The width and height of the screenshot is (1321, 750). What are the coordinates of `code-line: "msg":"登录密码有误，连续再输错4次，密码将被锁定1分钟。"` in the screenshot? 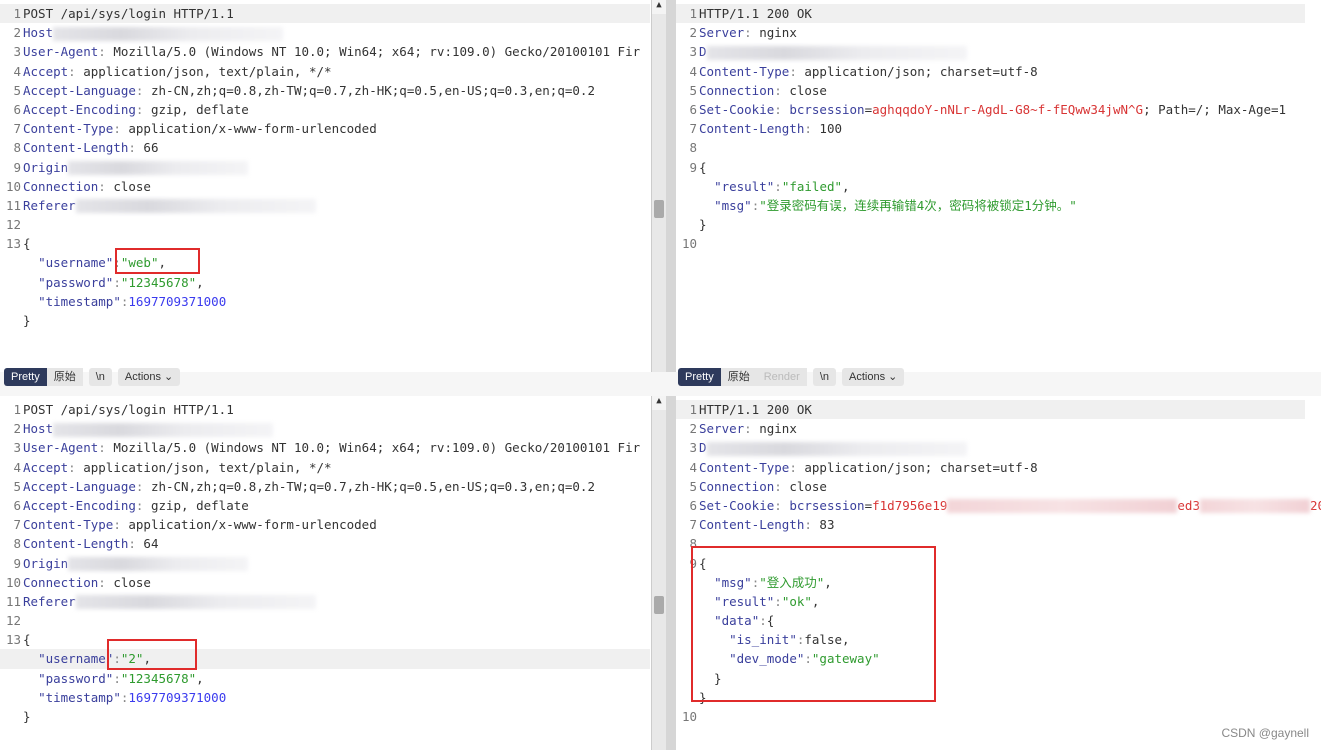 It's located at (990, 205).